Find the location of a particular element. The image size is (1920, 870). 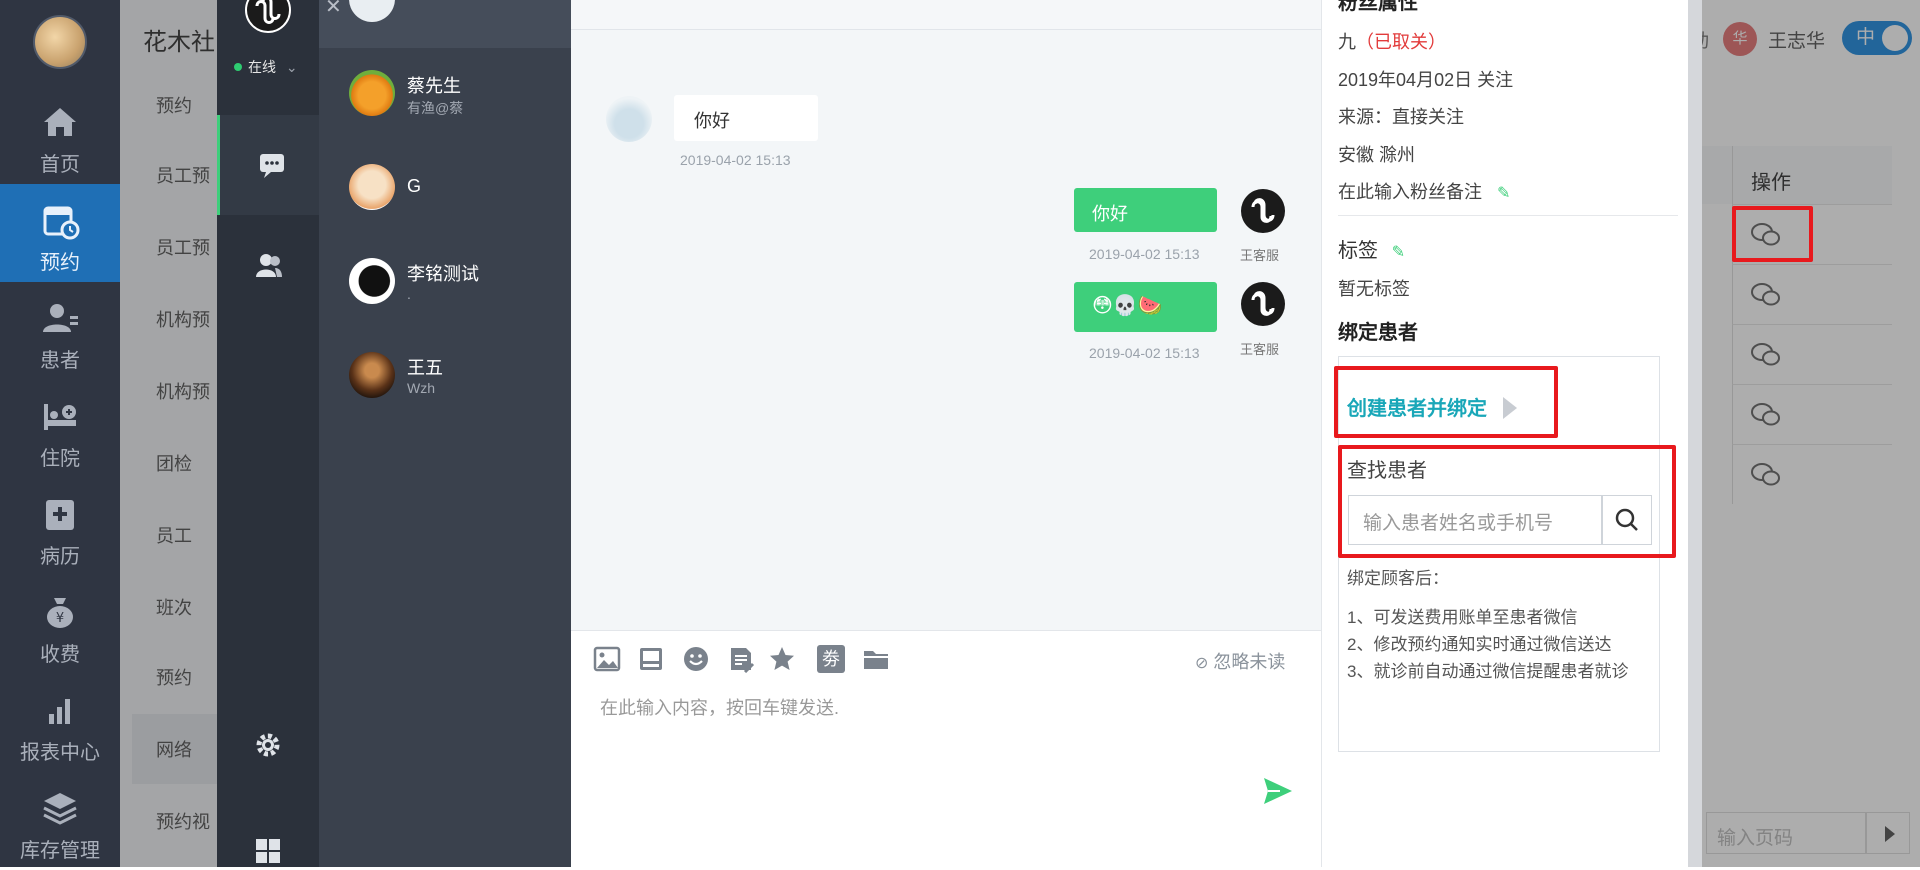

nav-item-inventory: 库存管理 is located at coordinates (60, 821).